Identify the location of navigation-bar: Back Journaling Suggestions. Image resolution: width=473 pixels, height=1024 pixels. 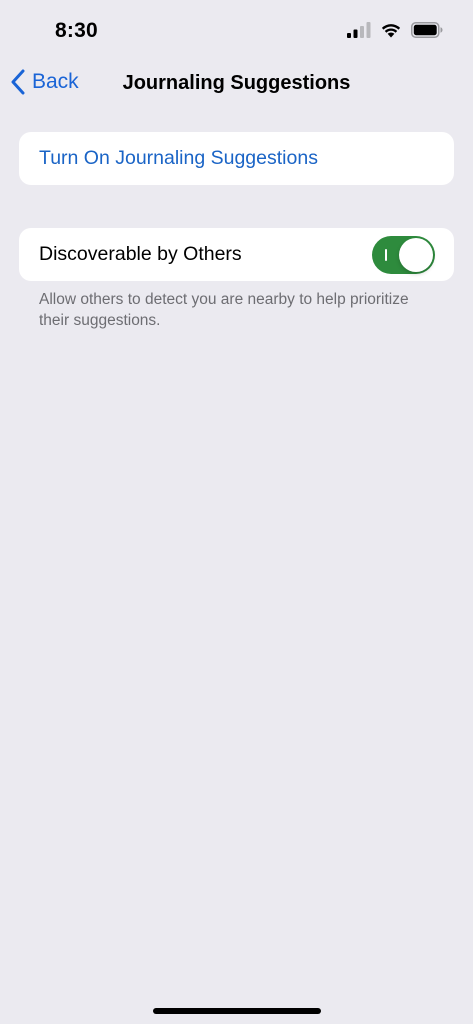
(236, 84).